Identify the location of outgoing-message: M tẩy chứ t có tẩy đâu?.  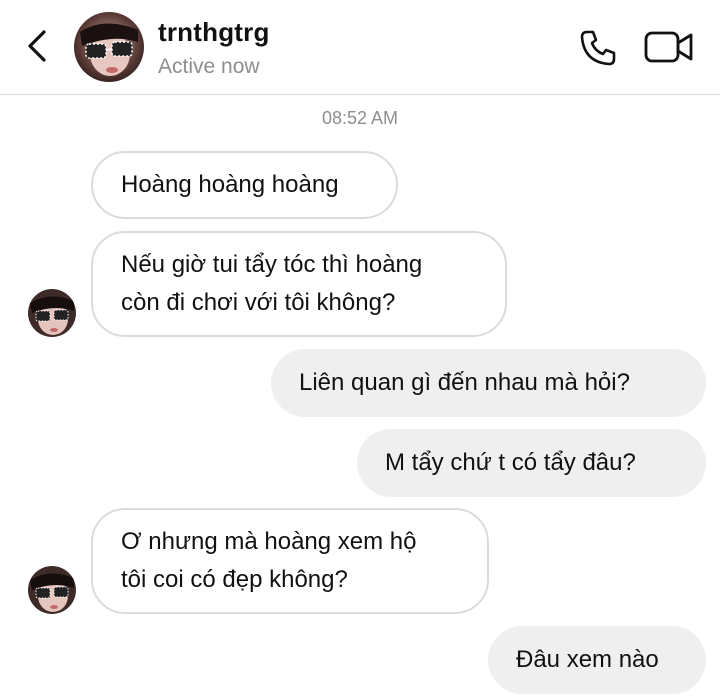
(531, 463).